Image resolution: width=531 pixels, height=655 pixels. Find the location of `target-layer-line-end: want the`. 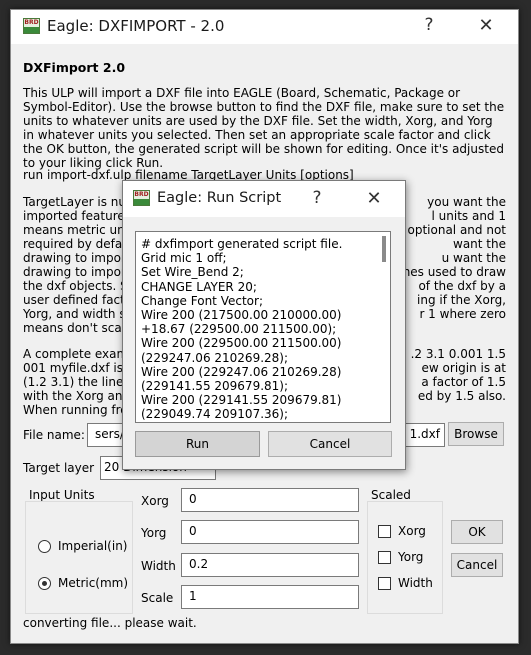

target-layer-line-end: want the is located at coordinates (479, 244).